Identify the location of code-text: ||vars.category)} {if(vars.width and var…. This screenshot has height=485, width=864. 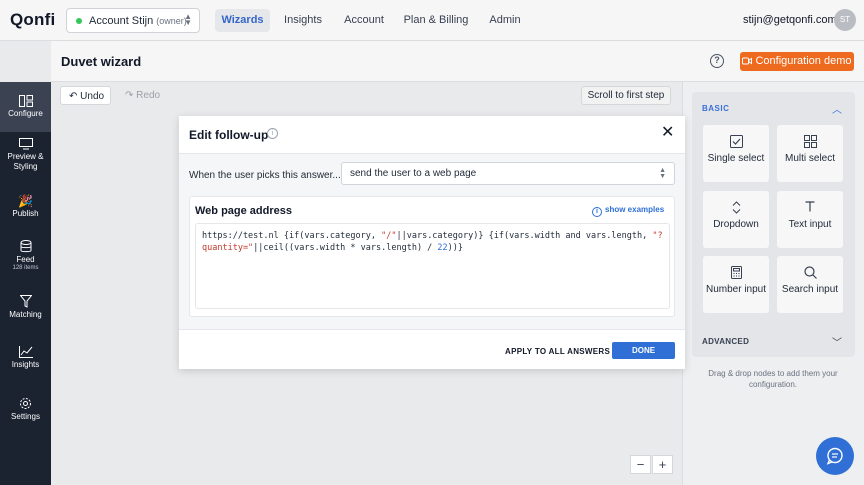
(524, 236).